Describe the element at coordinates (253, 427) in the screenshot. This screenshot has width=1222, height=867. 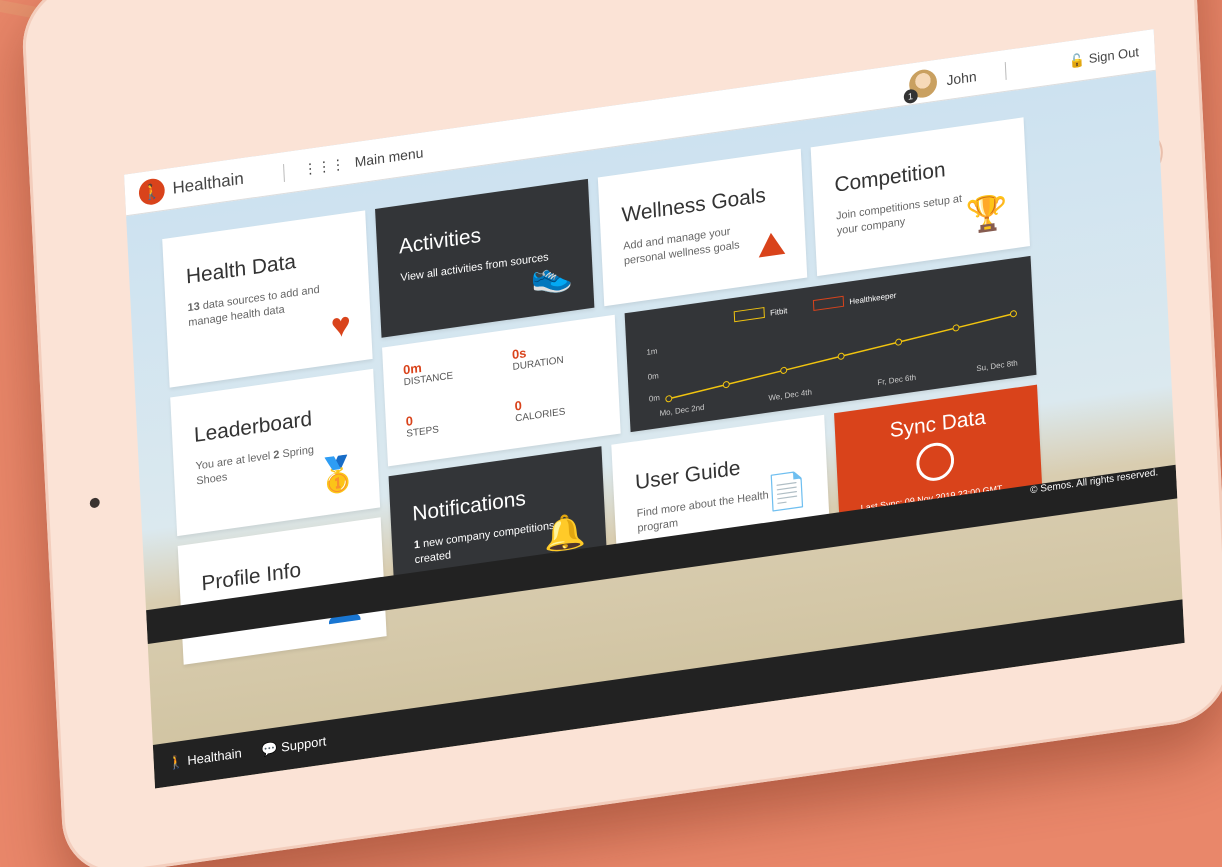
I see `tile-title: Leaderboard` at that location.